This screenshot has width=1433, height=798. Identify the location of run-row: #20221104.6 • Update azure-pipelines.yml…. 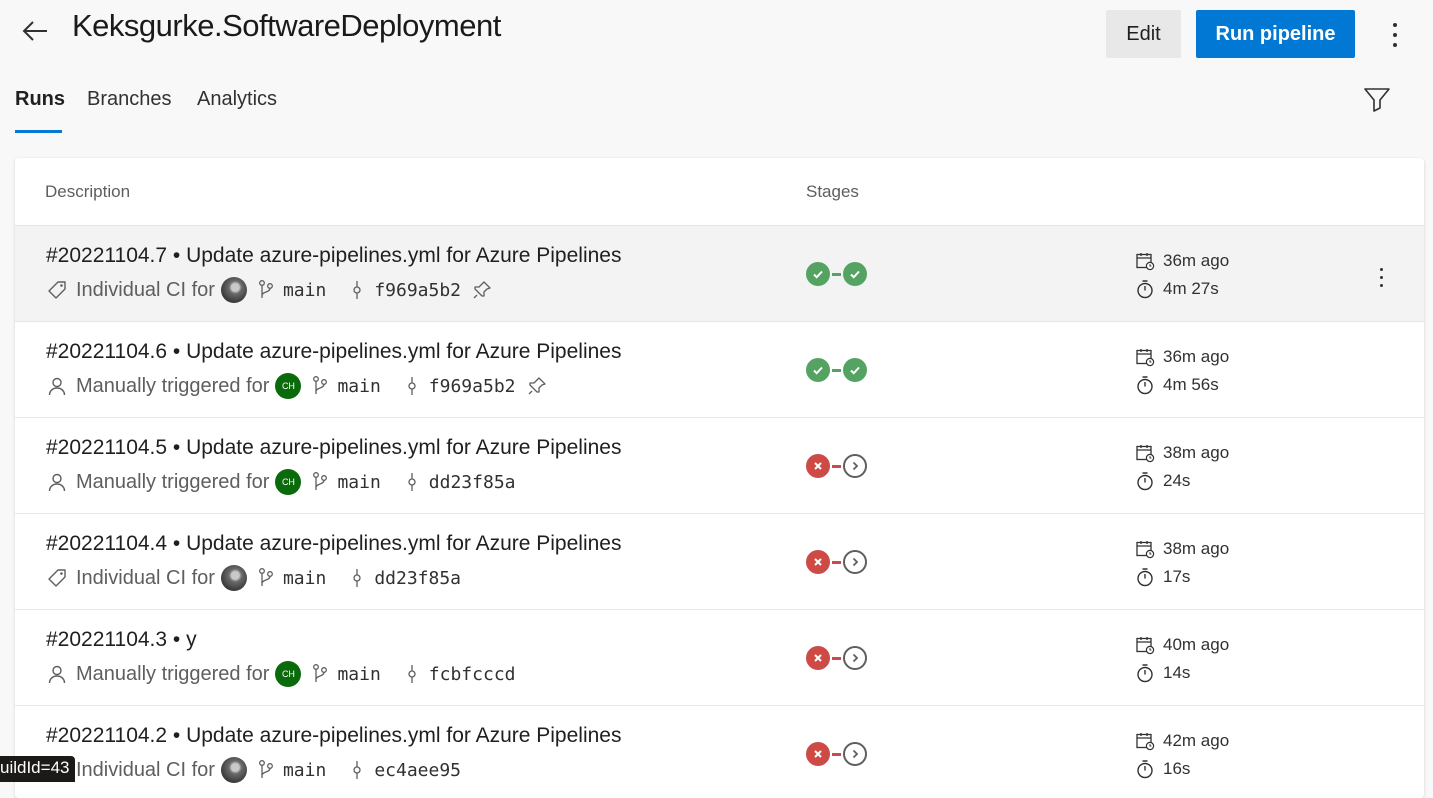
(719, 370).